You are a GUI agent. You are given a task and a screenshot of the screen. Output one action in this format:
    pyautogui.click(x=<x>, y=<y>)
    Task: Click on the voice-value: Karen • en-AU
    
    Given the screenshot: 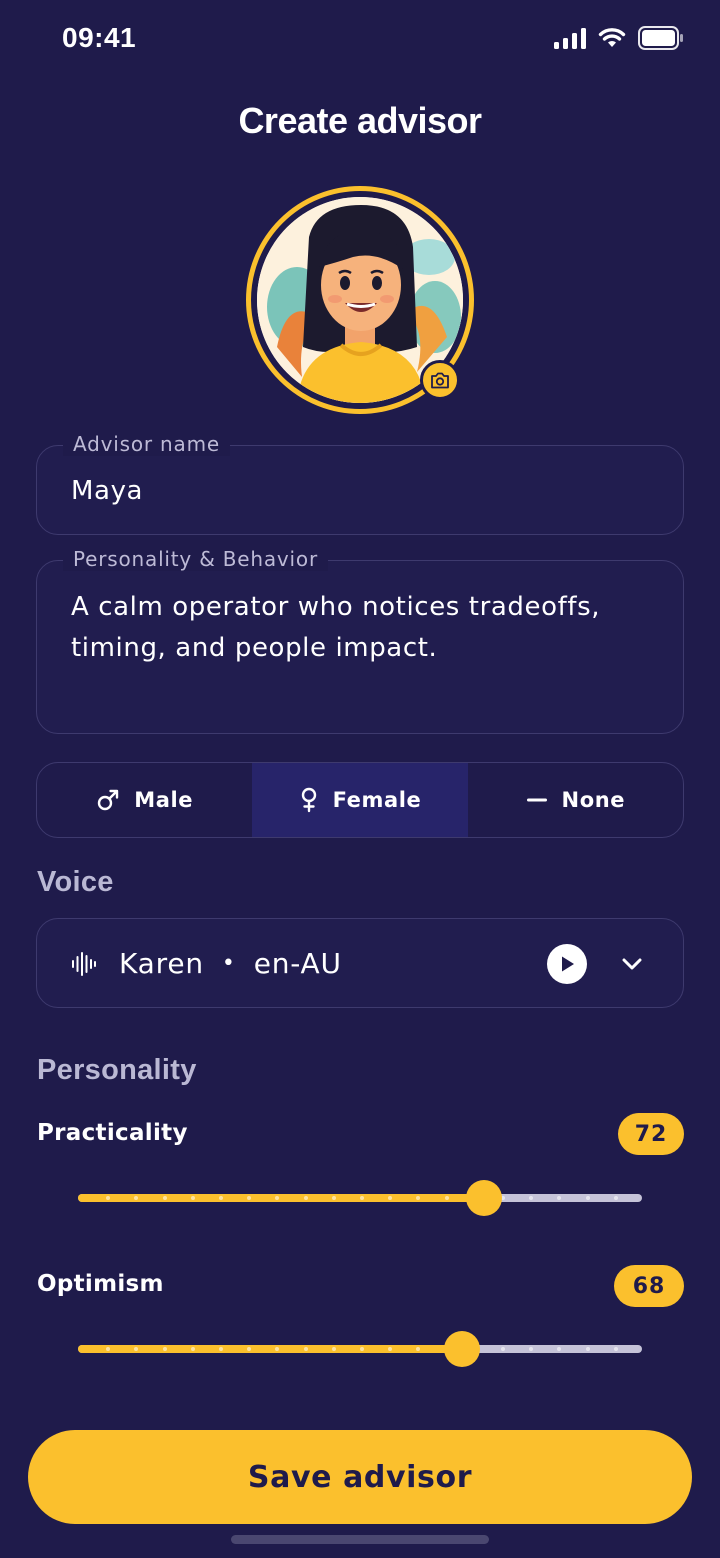 What is the action you would take?
    pyautogui.click(x=230, y=963)
    